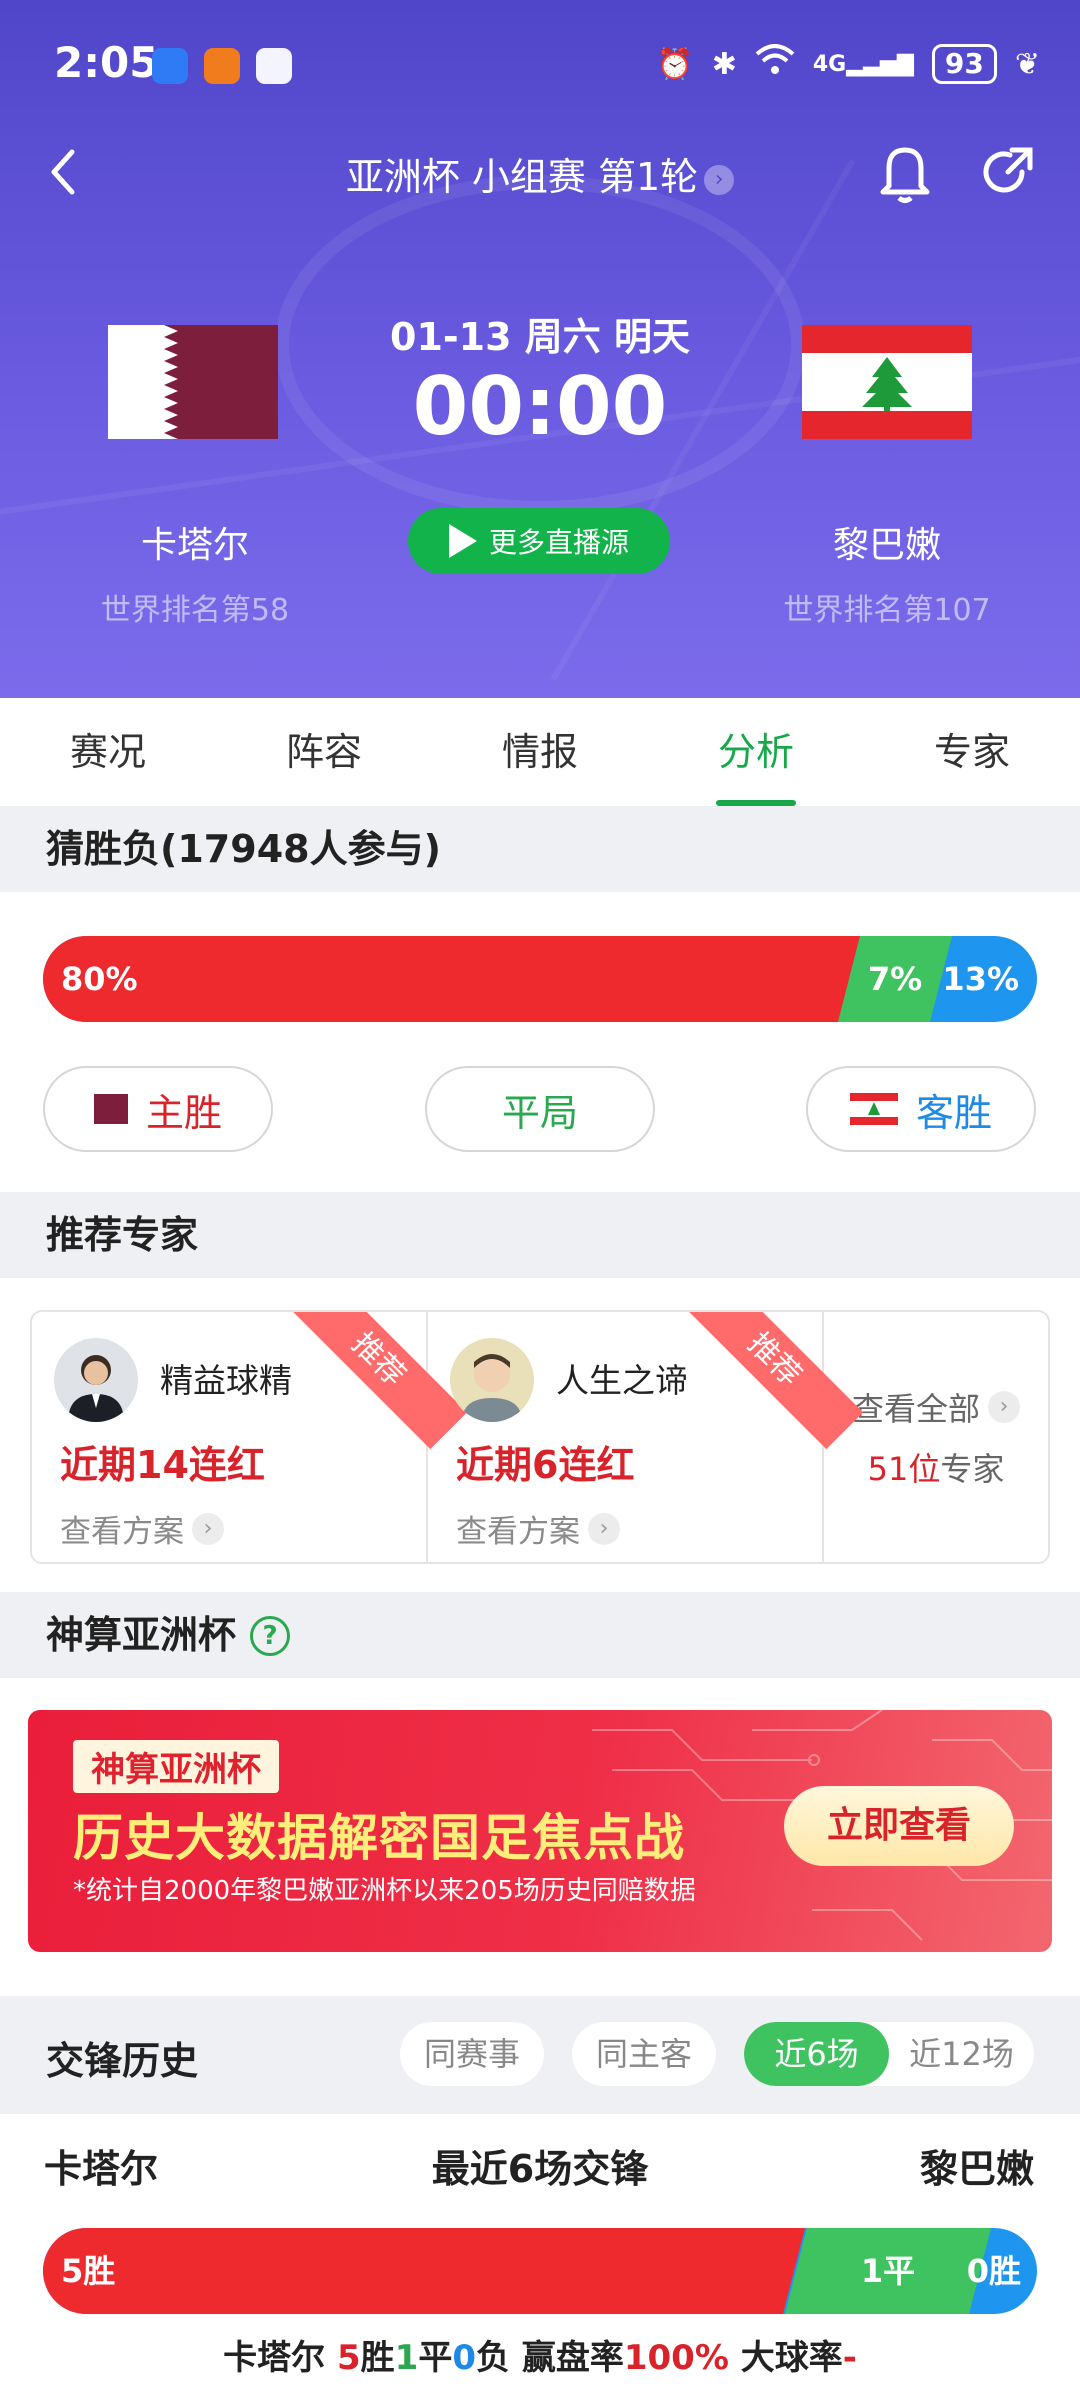 The width and height of the screenshot is (1080, 2388). I want to click on status-bar: 2:05 ⏰ ✱ 4G▂▃▅▇ 93 ❦, so click(540, 66).